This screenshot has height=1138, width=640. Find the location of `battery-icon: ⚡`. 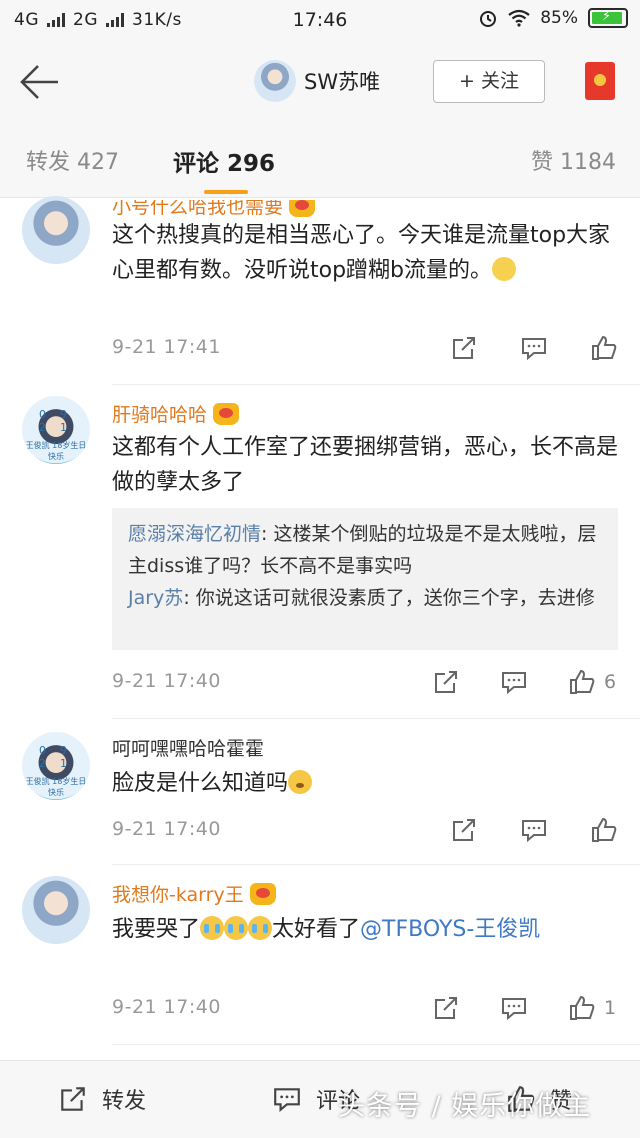

battery-icon: ⚡ is located at coordinates (608, 18).